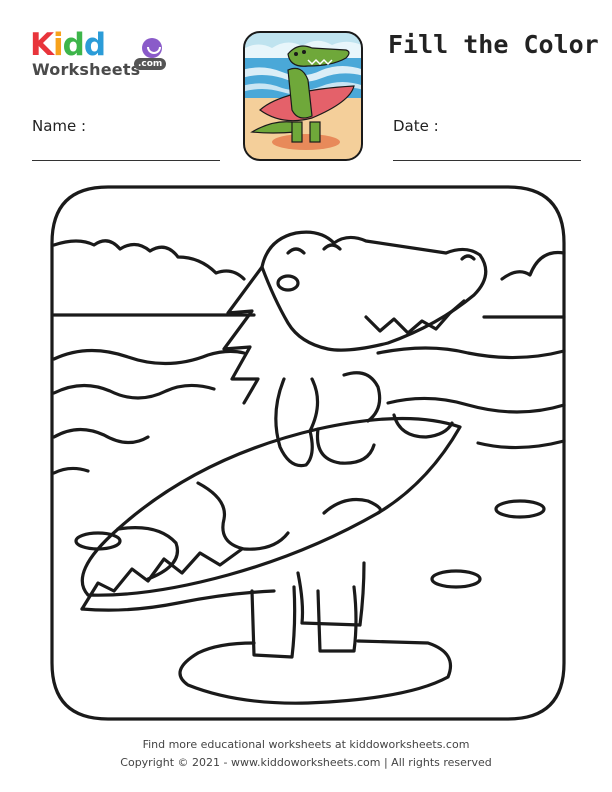 This screenshot has width=612, height=792. Describe the element at coordinates (471, 353) in the screenshot. I see `wave-1-right` at that location.